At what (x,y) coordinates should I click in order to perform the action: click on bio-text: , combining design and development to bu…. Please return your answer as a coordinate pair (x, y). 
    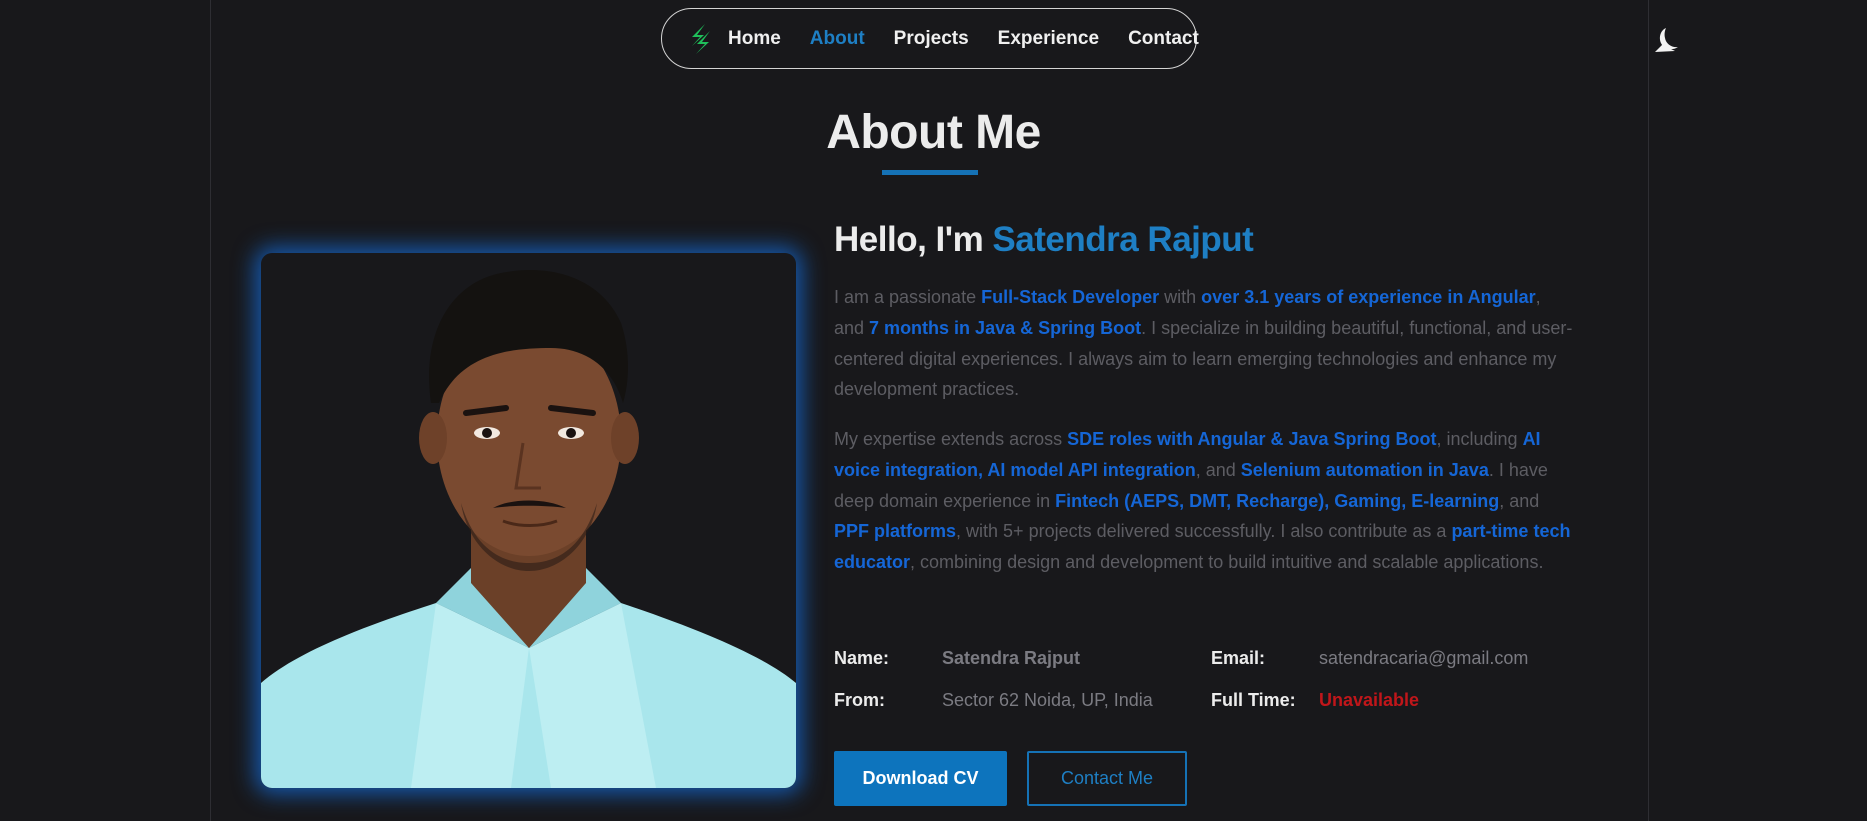
    Looking at the image, I should click on (1227, 562).